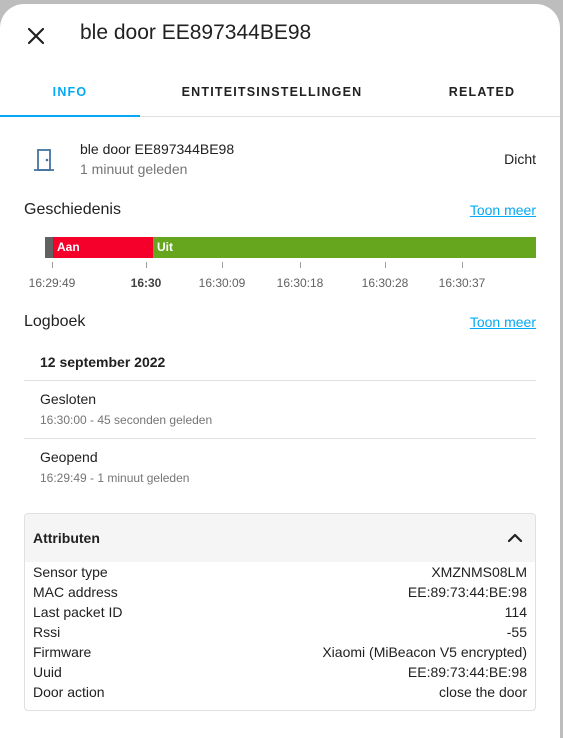 The image size is (563, 738). Describe the element at coordinates (115, 478) in the screenshot. I see `logbook-entry-subtitle: 16:29:49 - 1 minuut geleden` at that location.